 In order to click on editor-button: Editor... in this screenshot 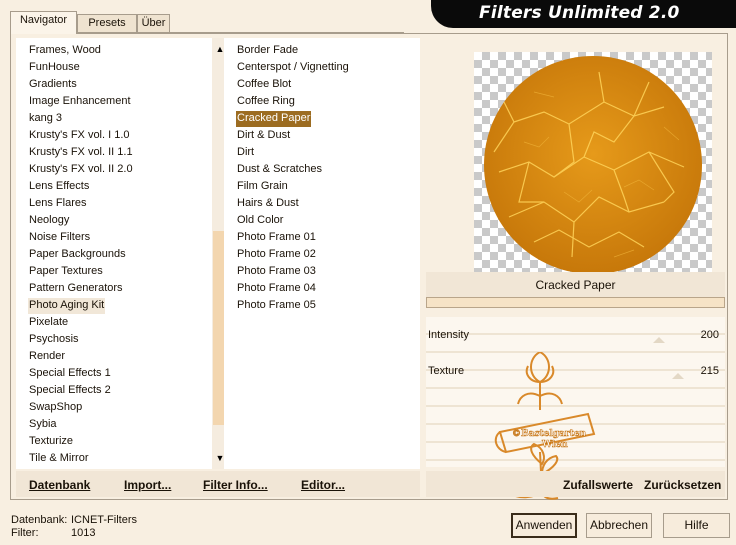, I will do `click(323, 485)`.